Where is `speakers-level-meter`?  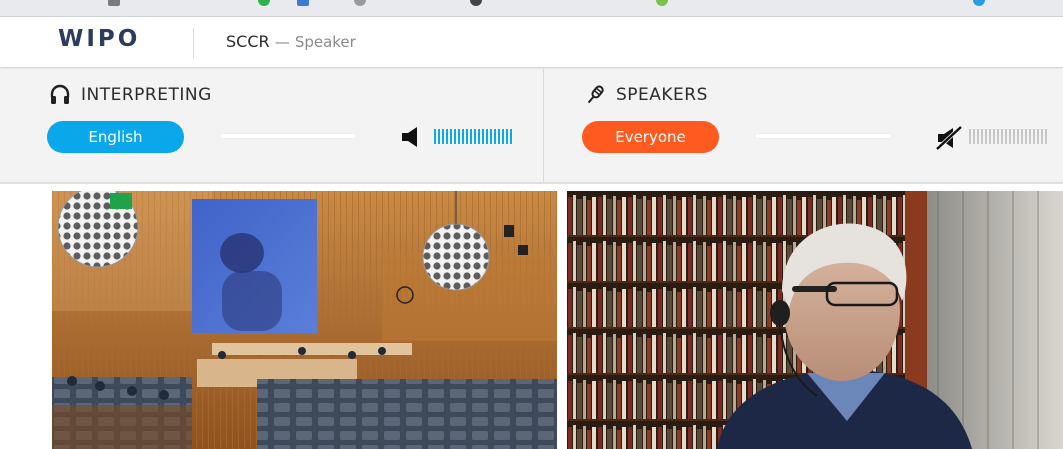
speakers-level-meter is located at coordinates (1008, 136).